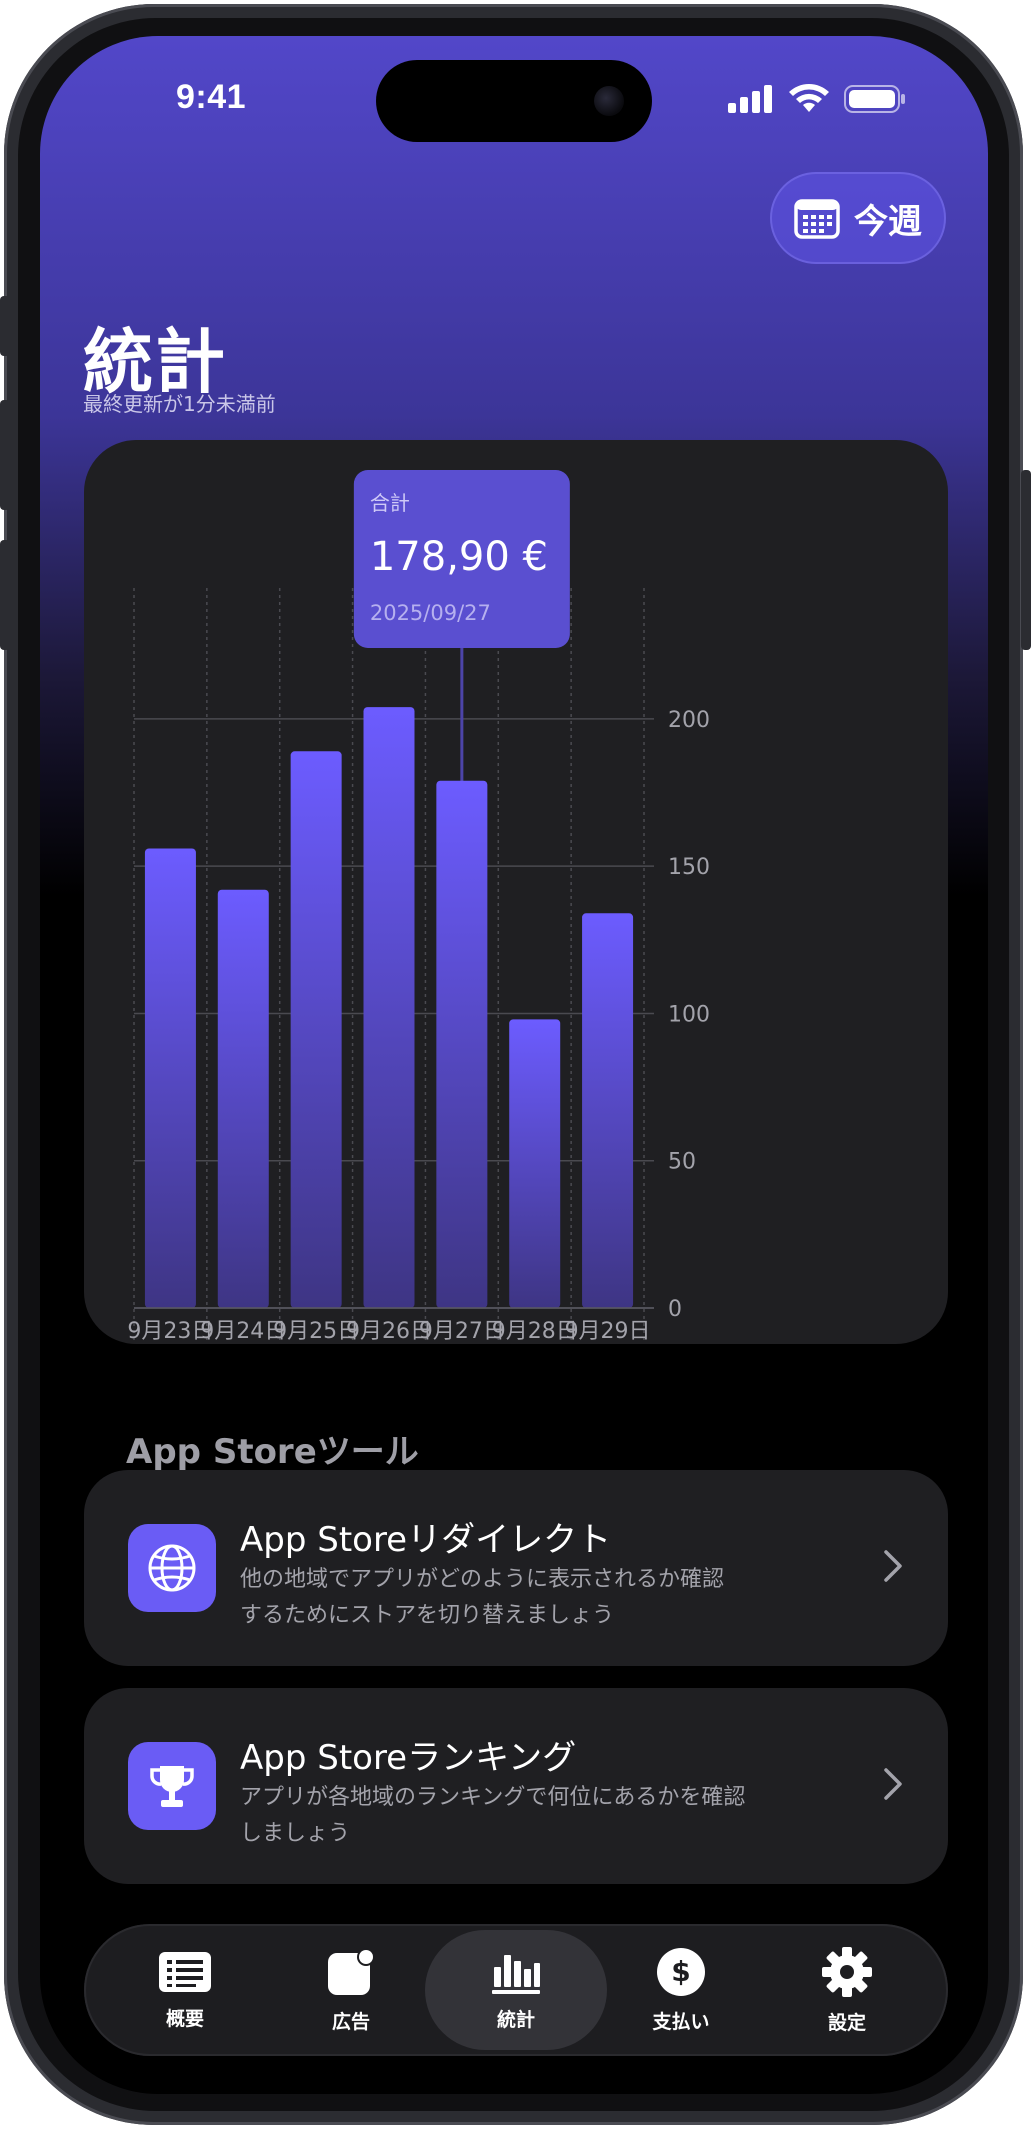  Describe the element at coordinates (5, 595) in the screenshot. I see `volume-down-button` at that location.